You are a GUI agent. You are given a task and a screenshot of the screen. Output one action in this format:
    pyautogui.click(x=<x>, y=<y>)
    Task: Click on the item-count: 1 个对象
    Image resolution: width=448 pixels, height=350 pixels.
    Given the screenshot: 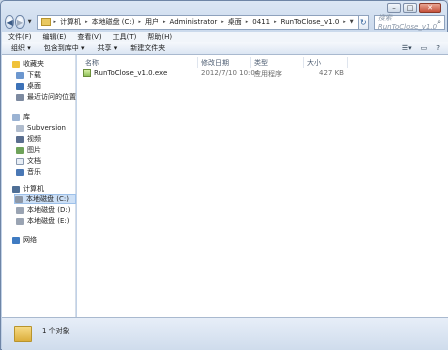 What is the action you would take?
    pyautogui.click(x=56, y=331)
    